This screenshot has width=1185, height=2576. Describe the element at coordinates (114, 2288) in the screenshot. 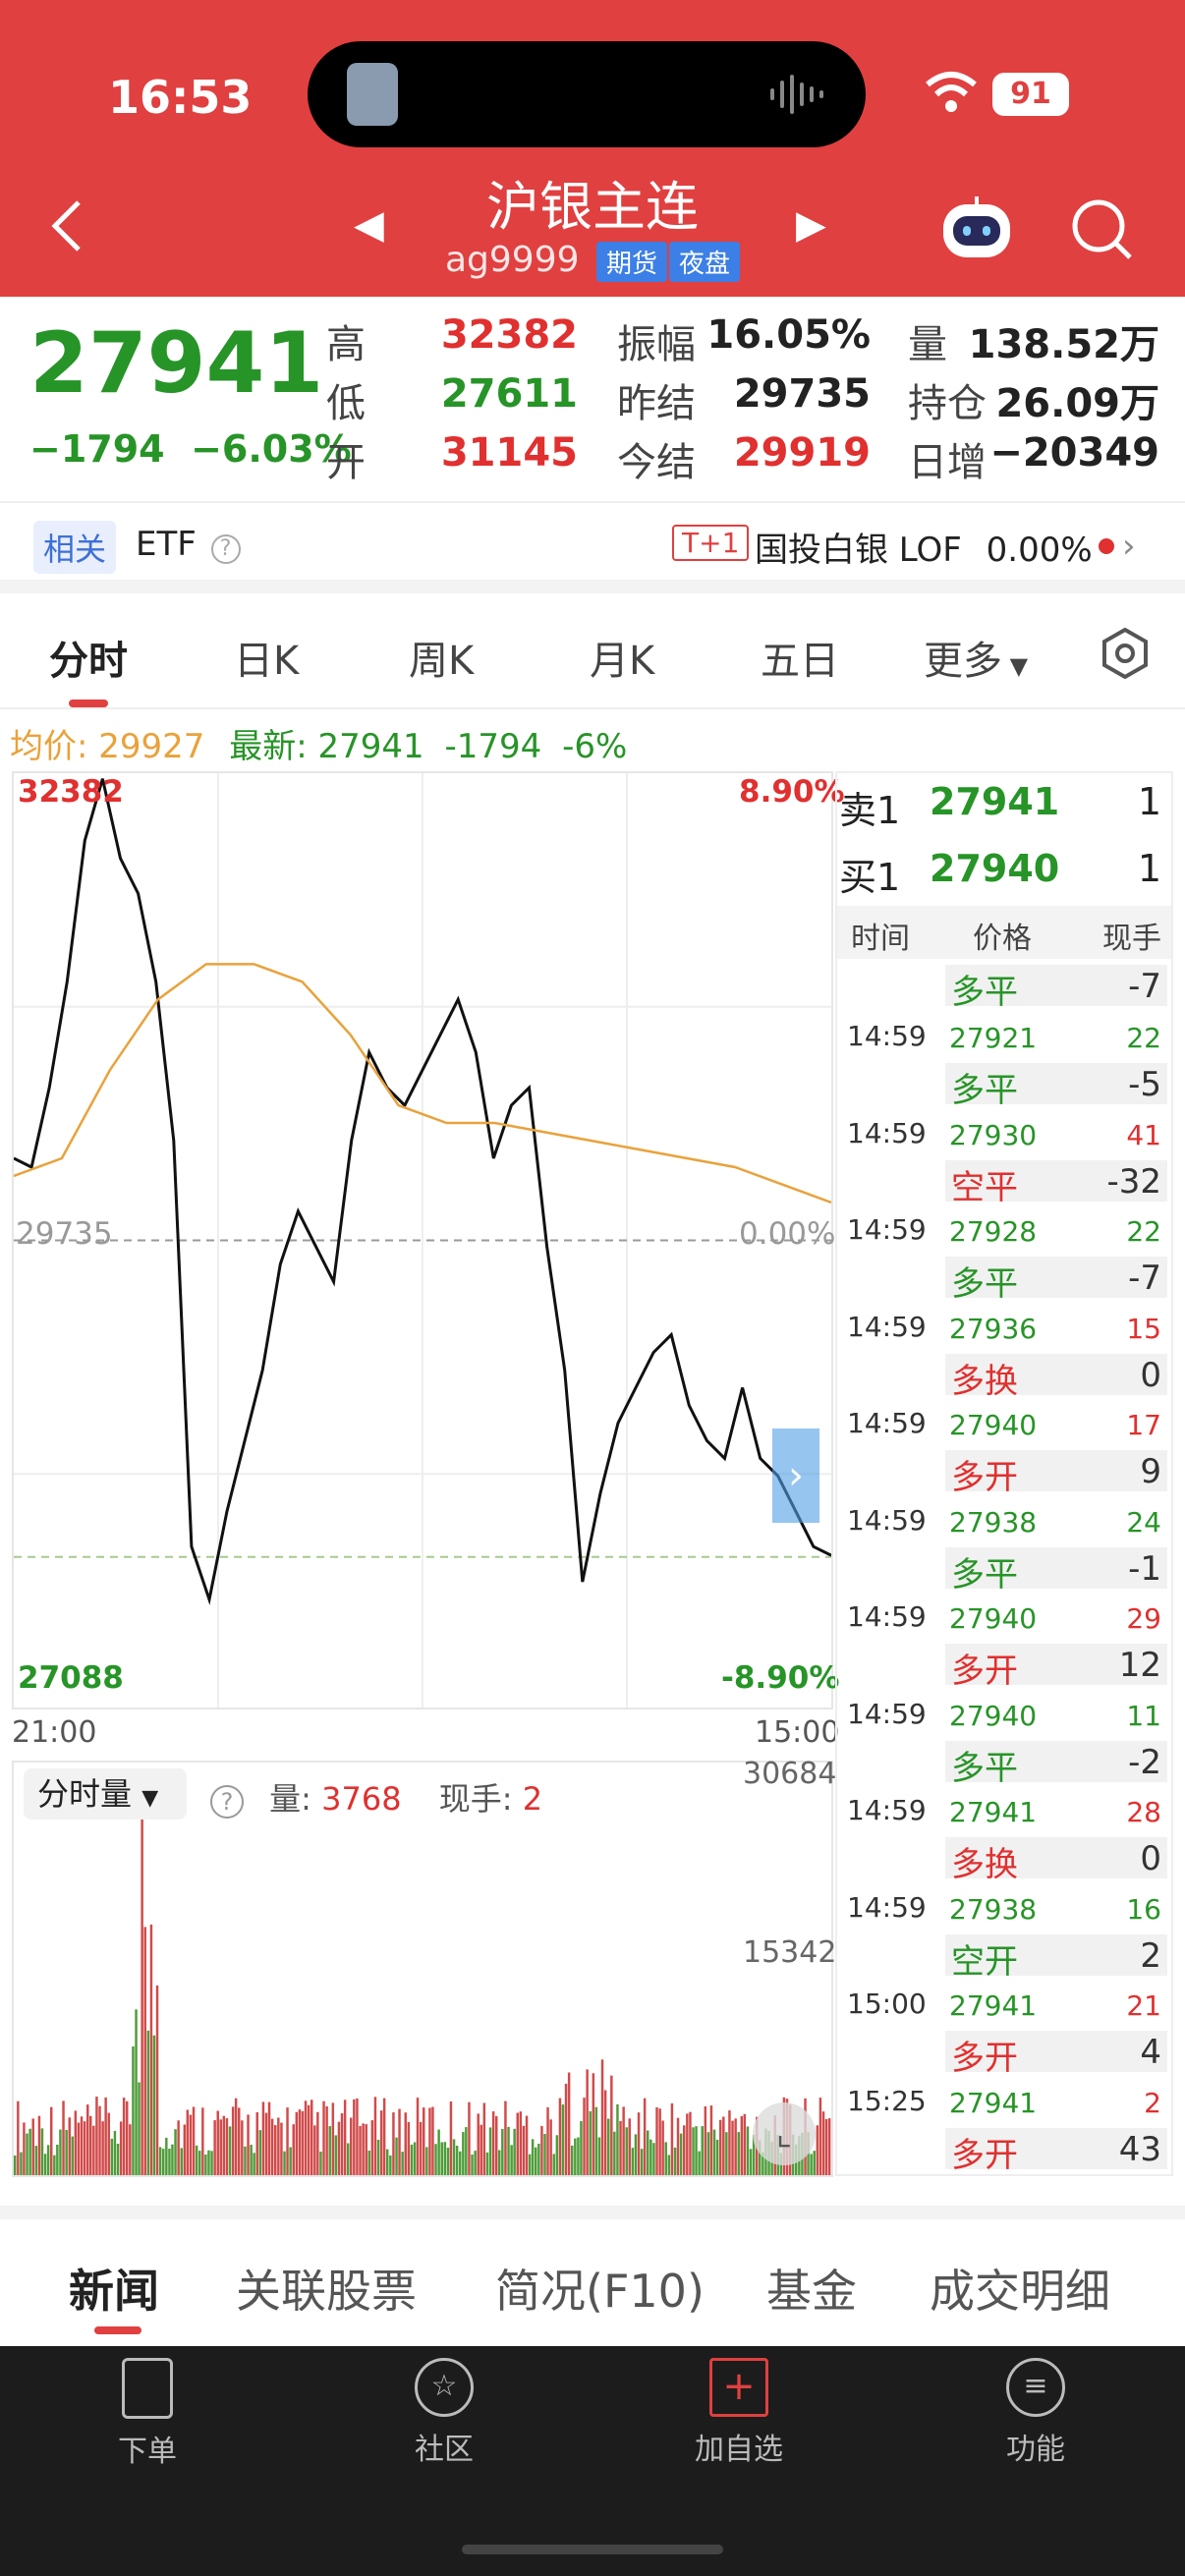

I see `tab-news: 新闻` at that location.